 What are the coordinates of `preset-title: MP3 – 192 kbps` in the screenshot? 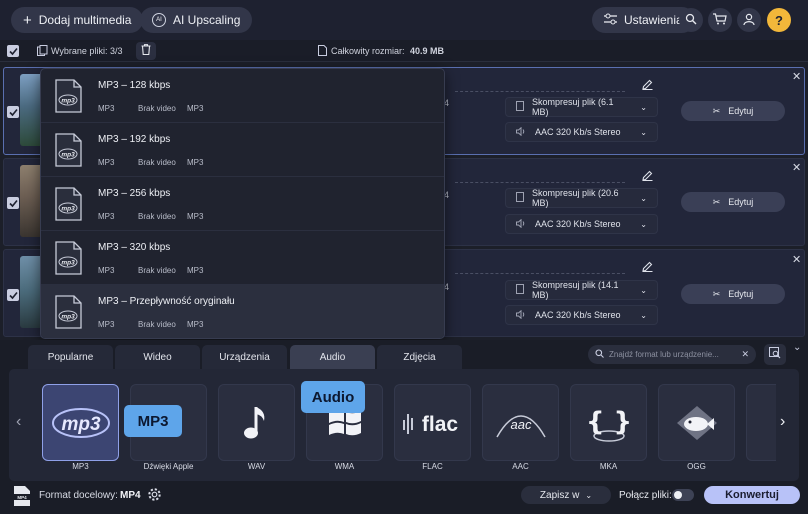 It's located at (134, 139).